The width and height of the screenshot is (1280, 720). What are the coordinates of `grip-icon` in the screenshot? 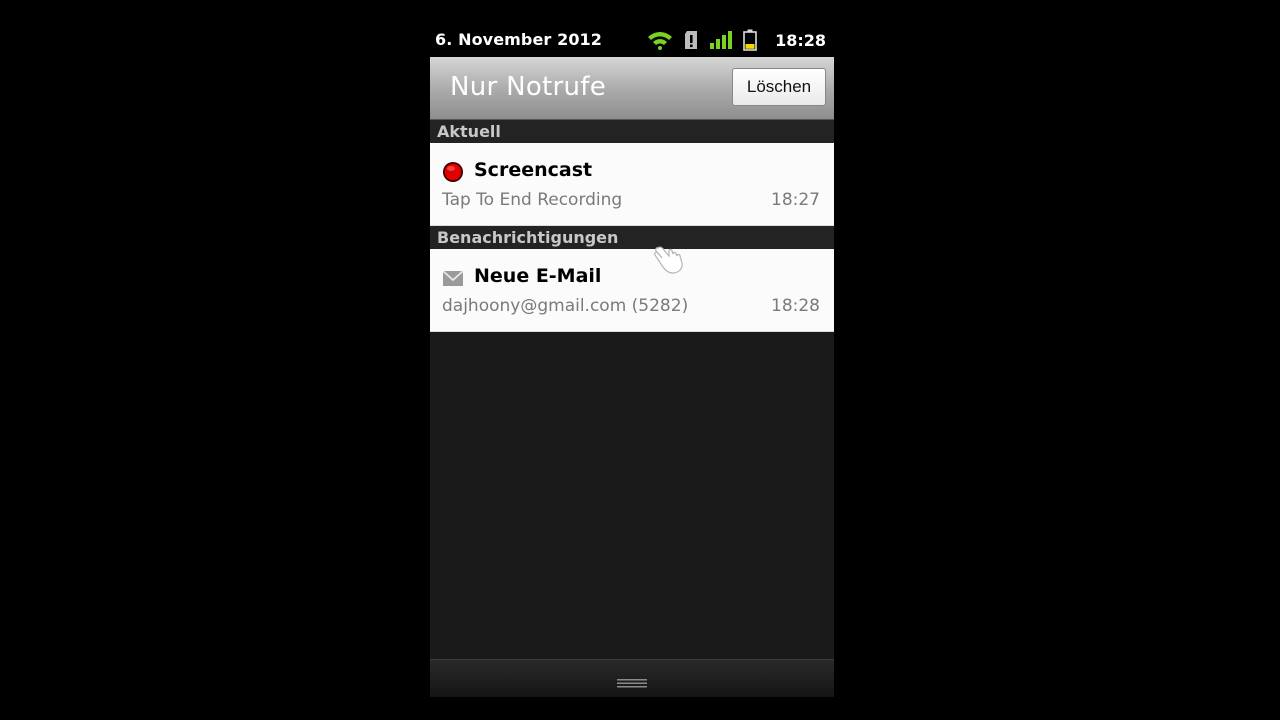 It's located at (632, 680).